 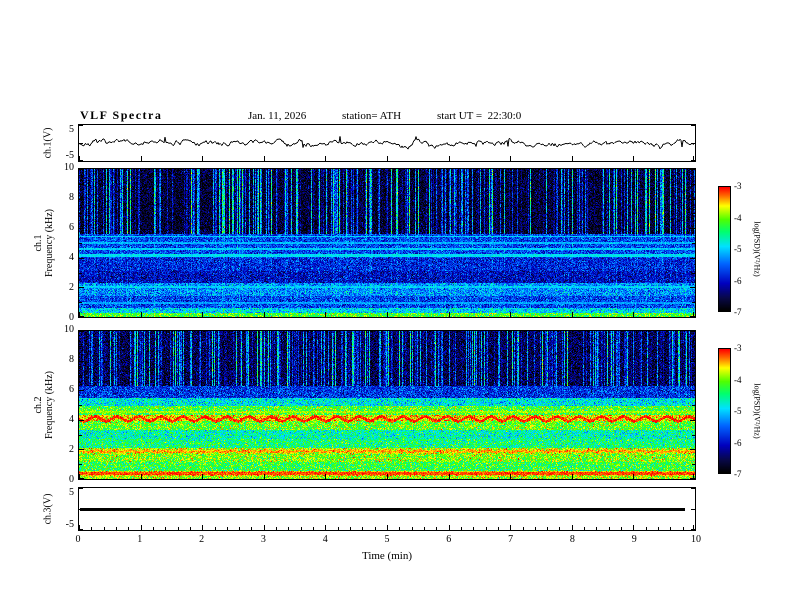 What do you see at coordinates (71, 287) in the screenshot?
I see `y-tick-label: 2` at bounding box center [71, 287].